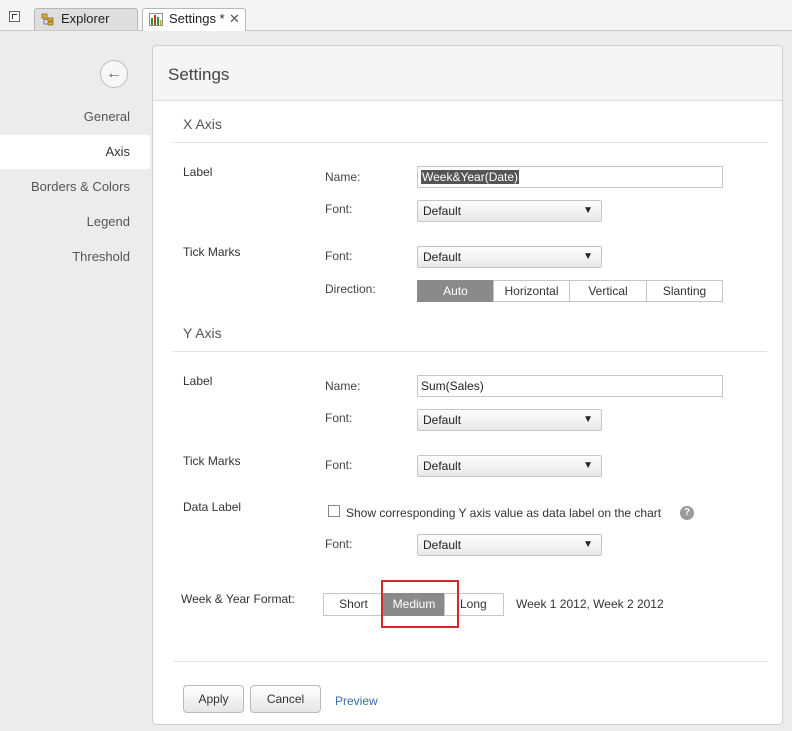  I want to click on y-axis-name-input: Sum(Sales), so click(570, 386).